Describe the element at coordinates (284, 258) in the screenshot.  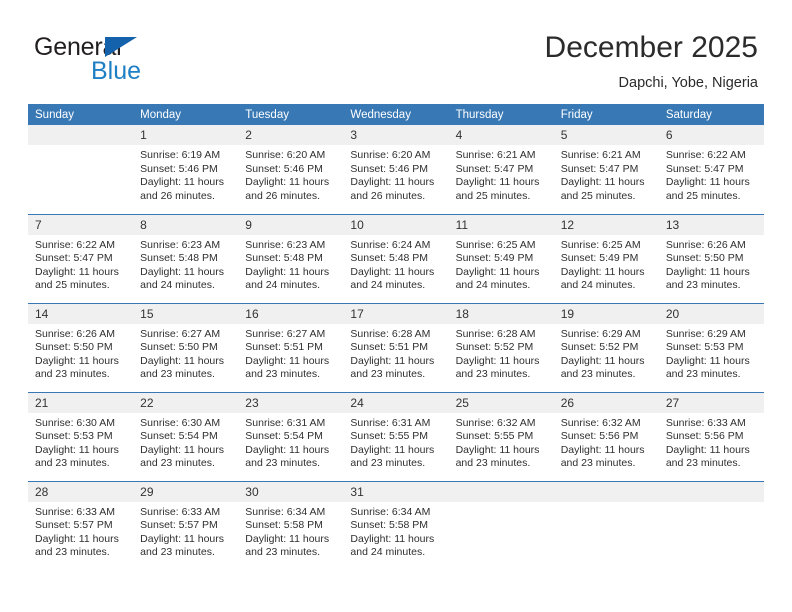
I see `sunset-text: Sunset: 5:48 PM` at that location.